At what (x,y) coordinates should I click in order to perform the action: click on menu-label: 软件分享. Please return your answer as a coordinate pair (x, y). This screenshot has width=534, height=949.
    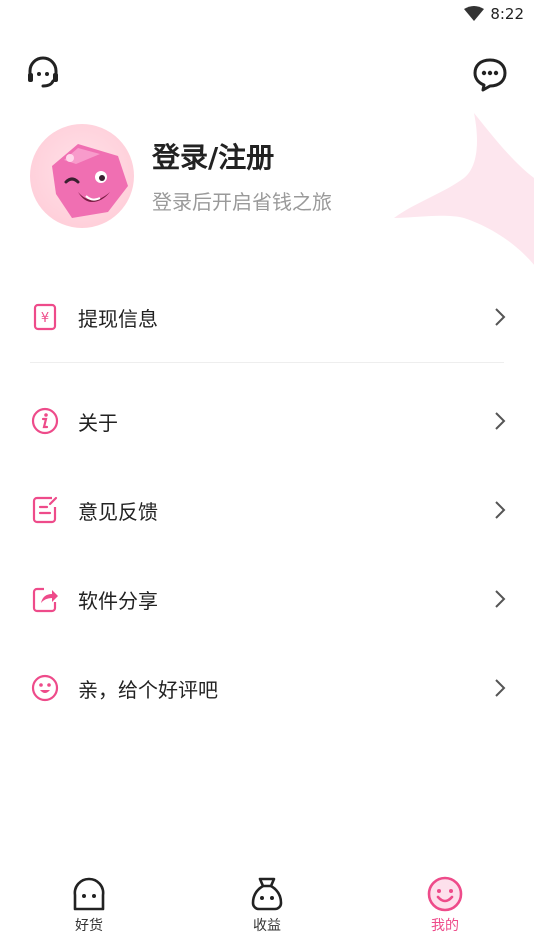
    Looking at the image, I should click on (118, 601).